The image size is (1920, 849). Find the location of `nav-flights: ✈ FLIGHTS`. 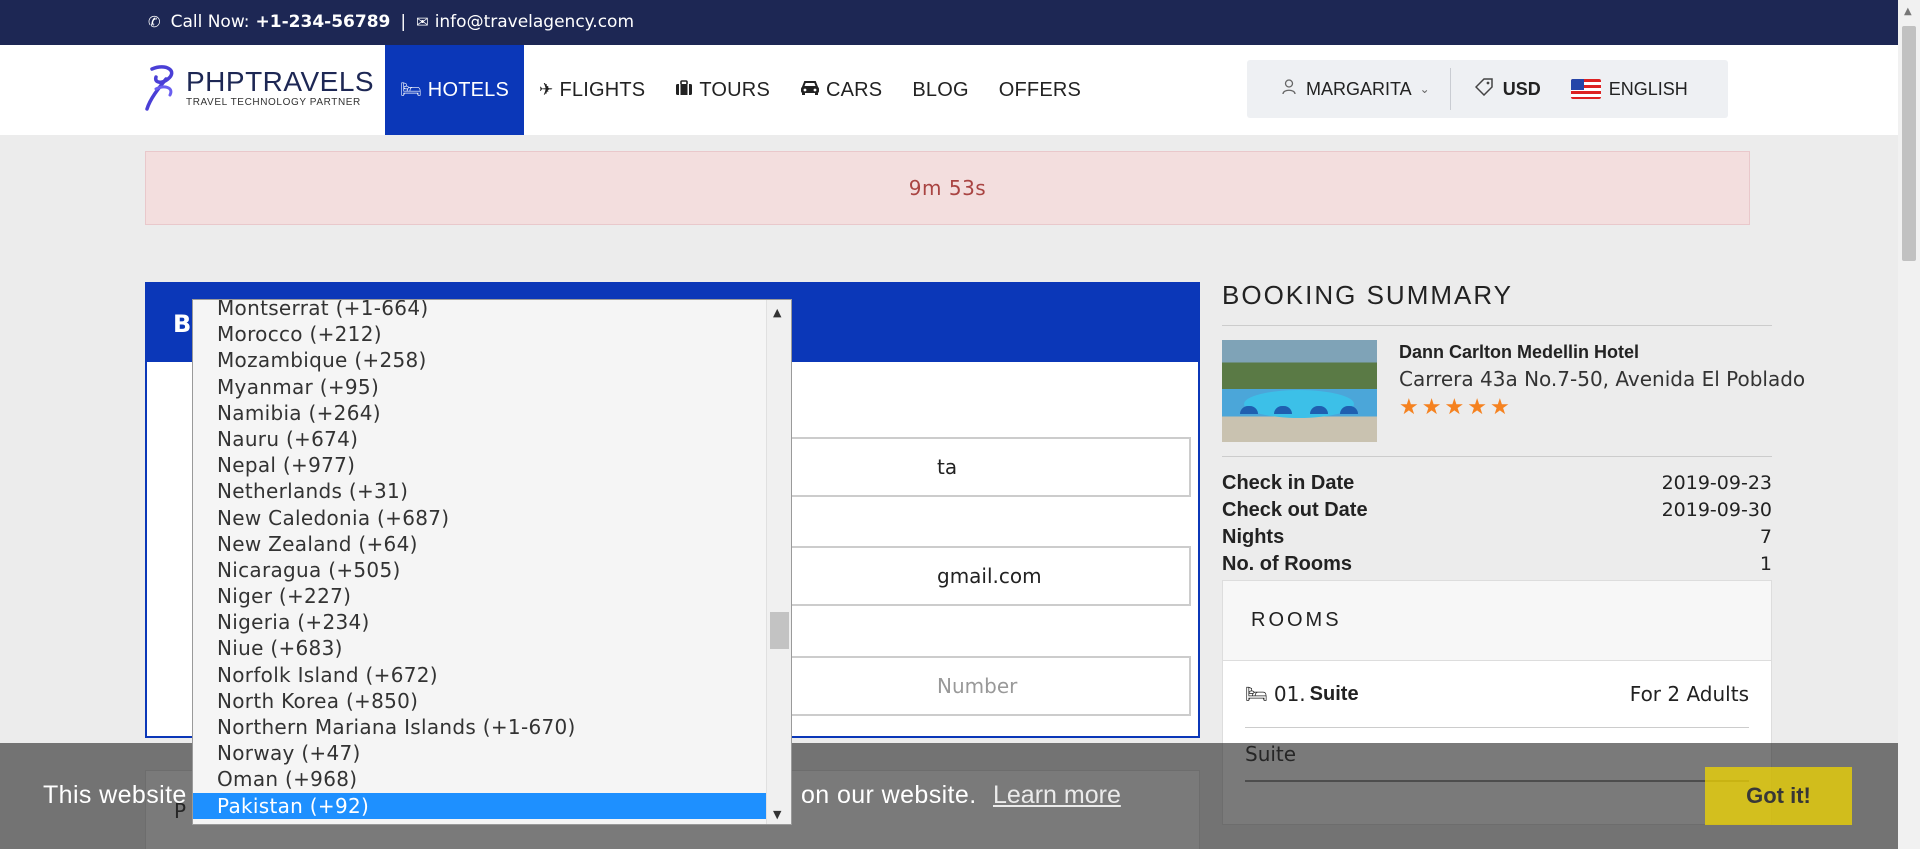

nav-flights: ✈ FLIGHTS is located at coordinates (592, 90).